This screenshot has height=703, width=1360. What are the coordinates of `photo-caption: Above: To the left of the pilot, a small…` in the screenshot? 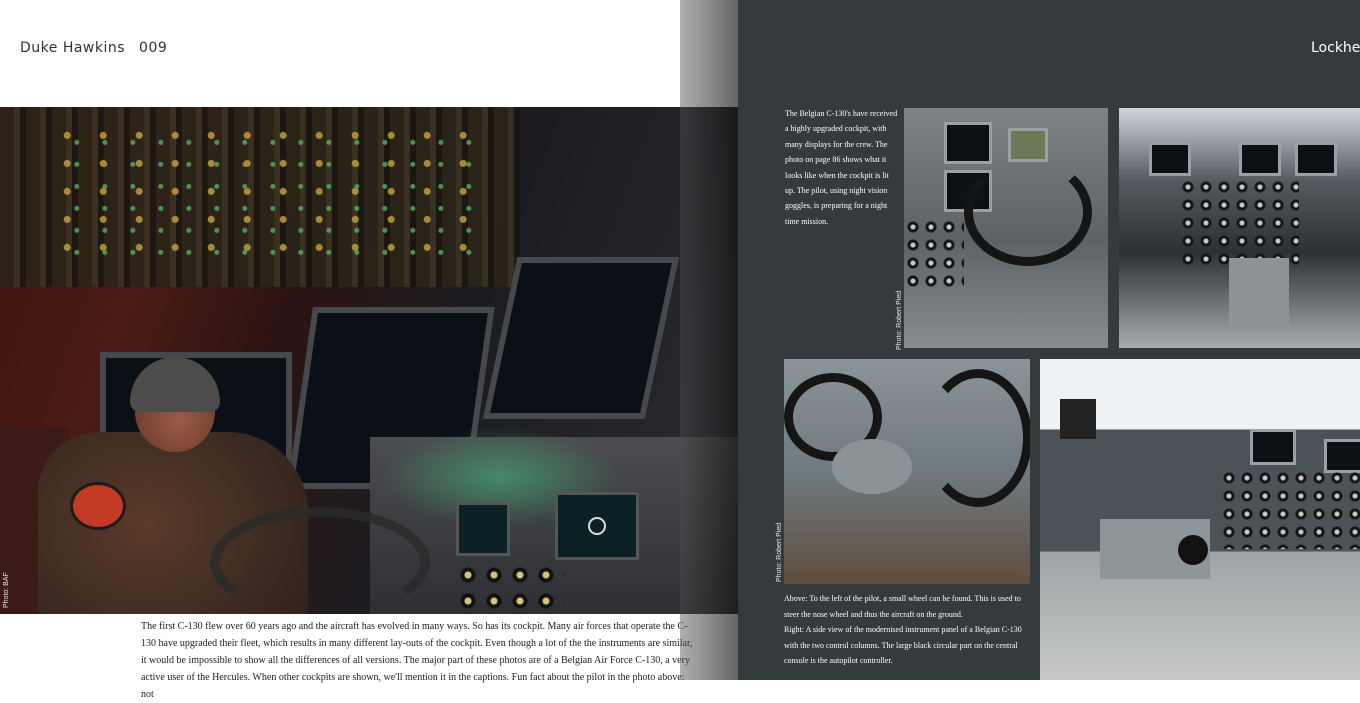 It's located at (903, 630).